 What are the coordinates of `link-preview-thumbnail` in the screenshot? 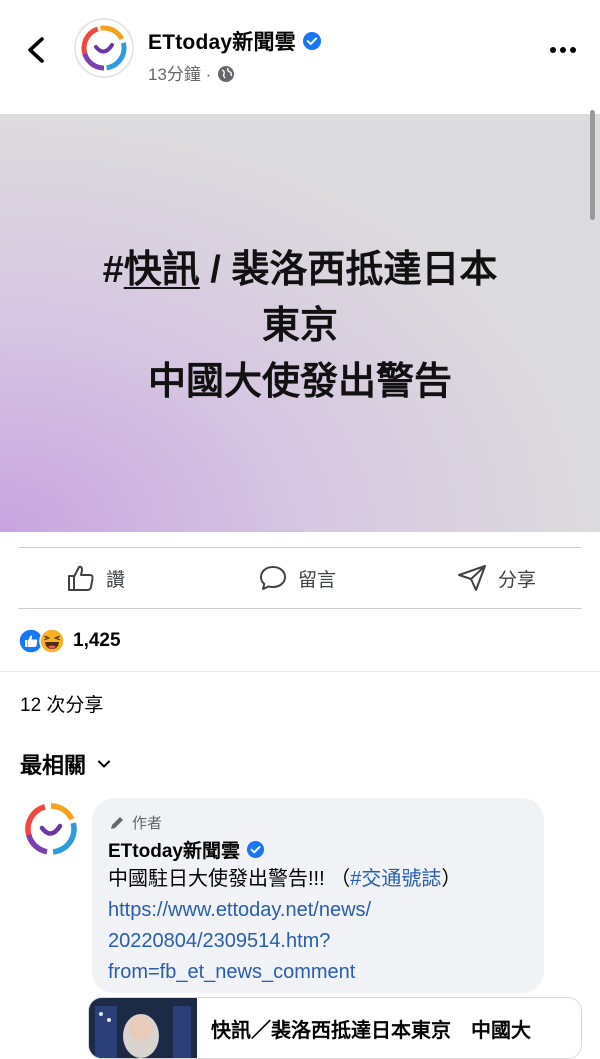 It's located at (143, 1028).